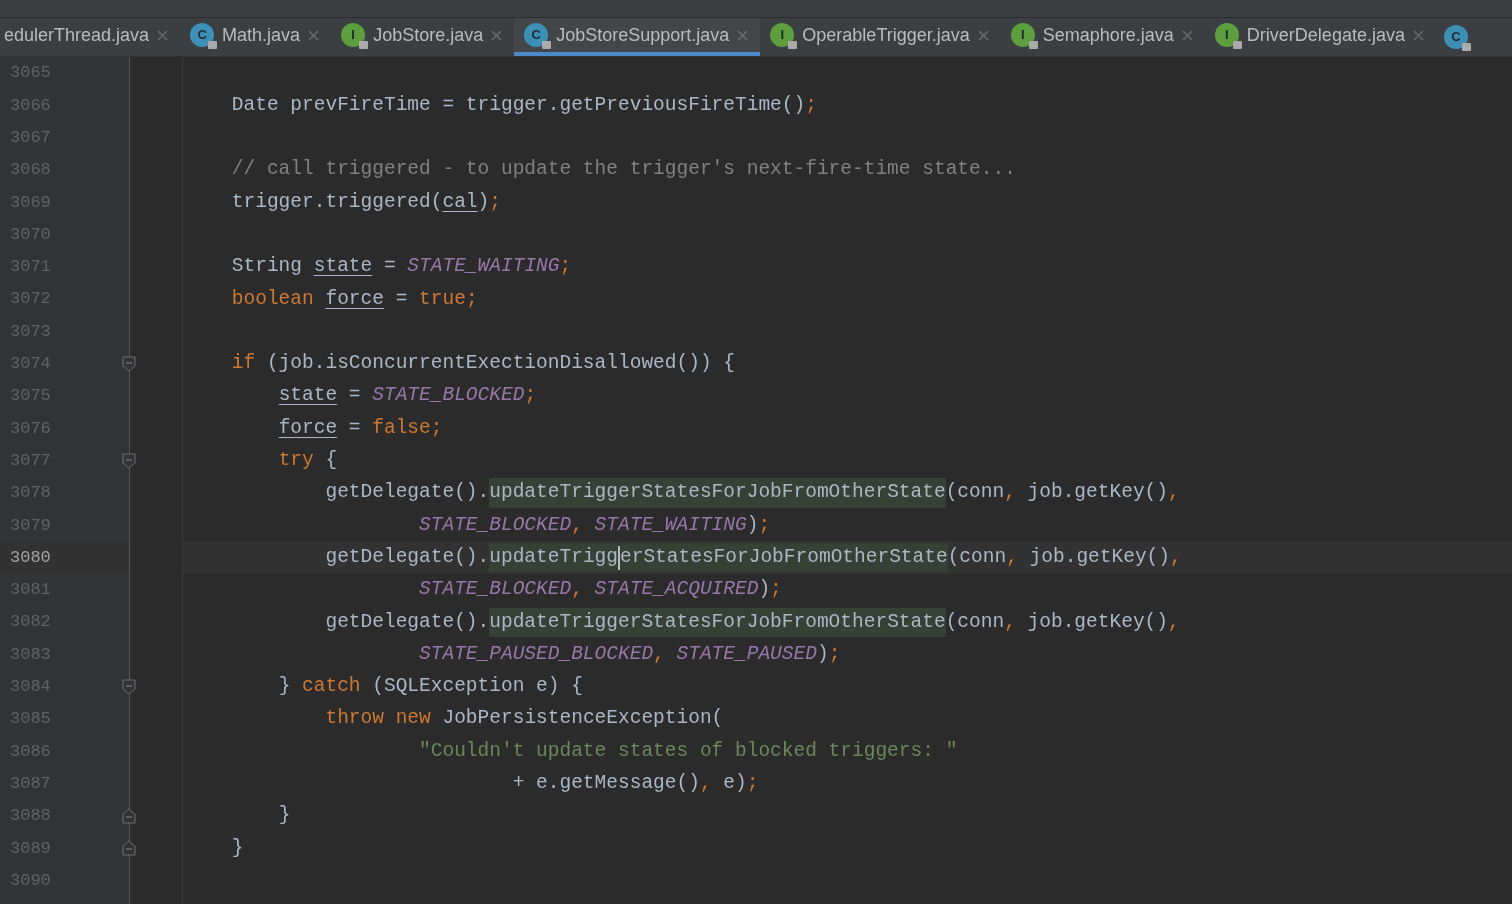 The height and width of the screenshot is (904, 1512). What do you see at coordinates (243, 364) in the screenshot?
I see `code-token: if` at bounding box center [243, 364].